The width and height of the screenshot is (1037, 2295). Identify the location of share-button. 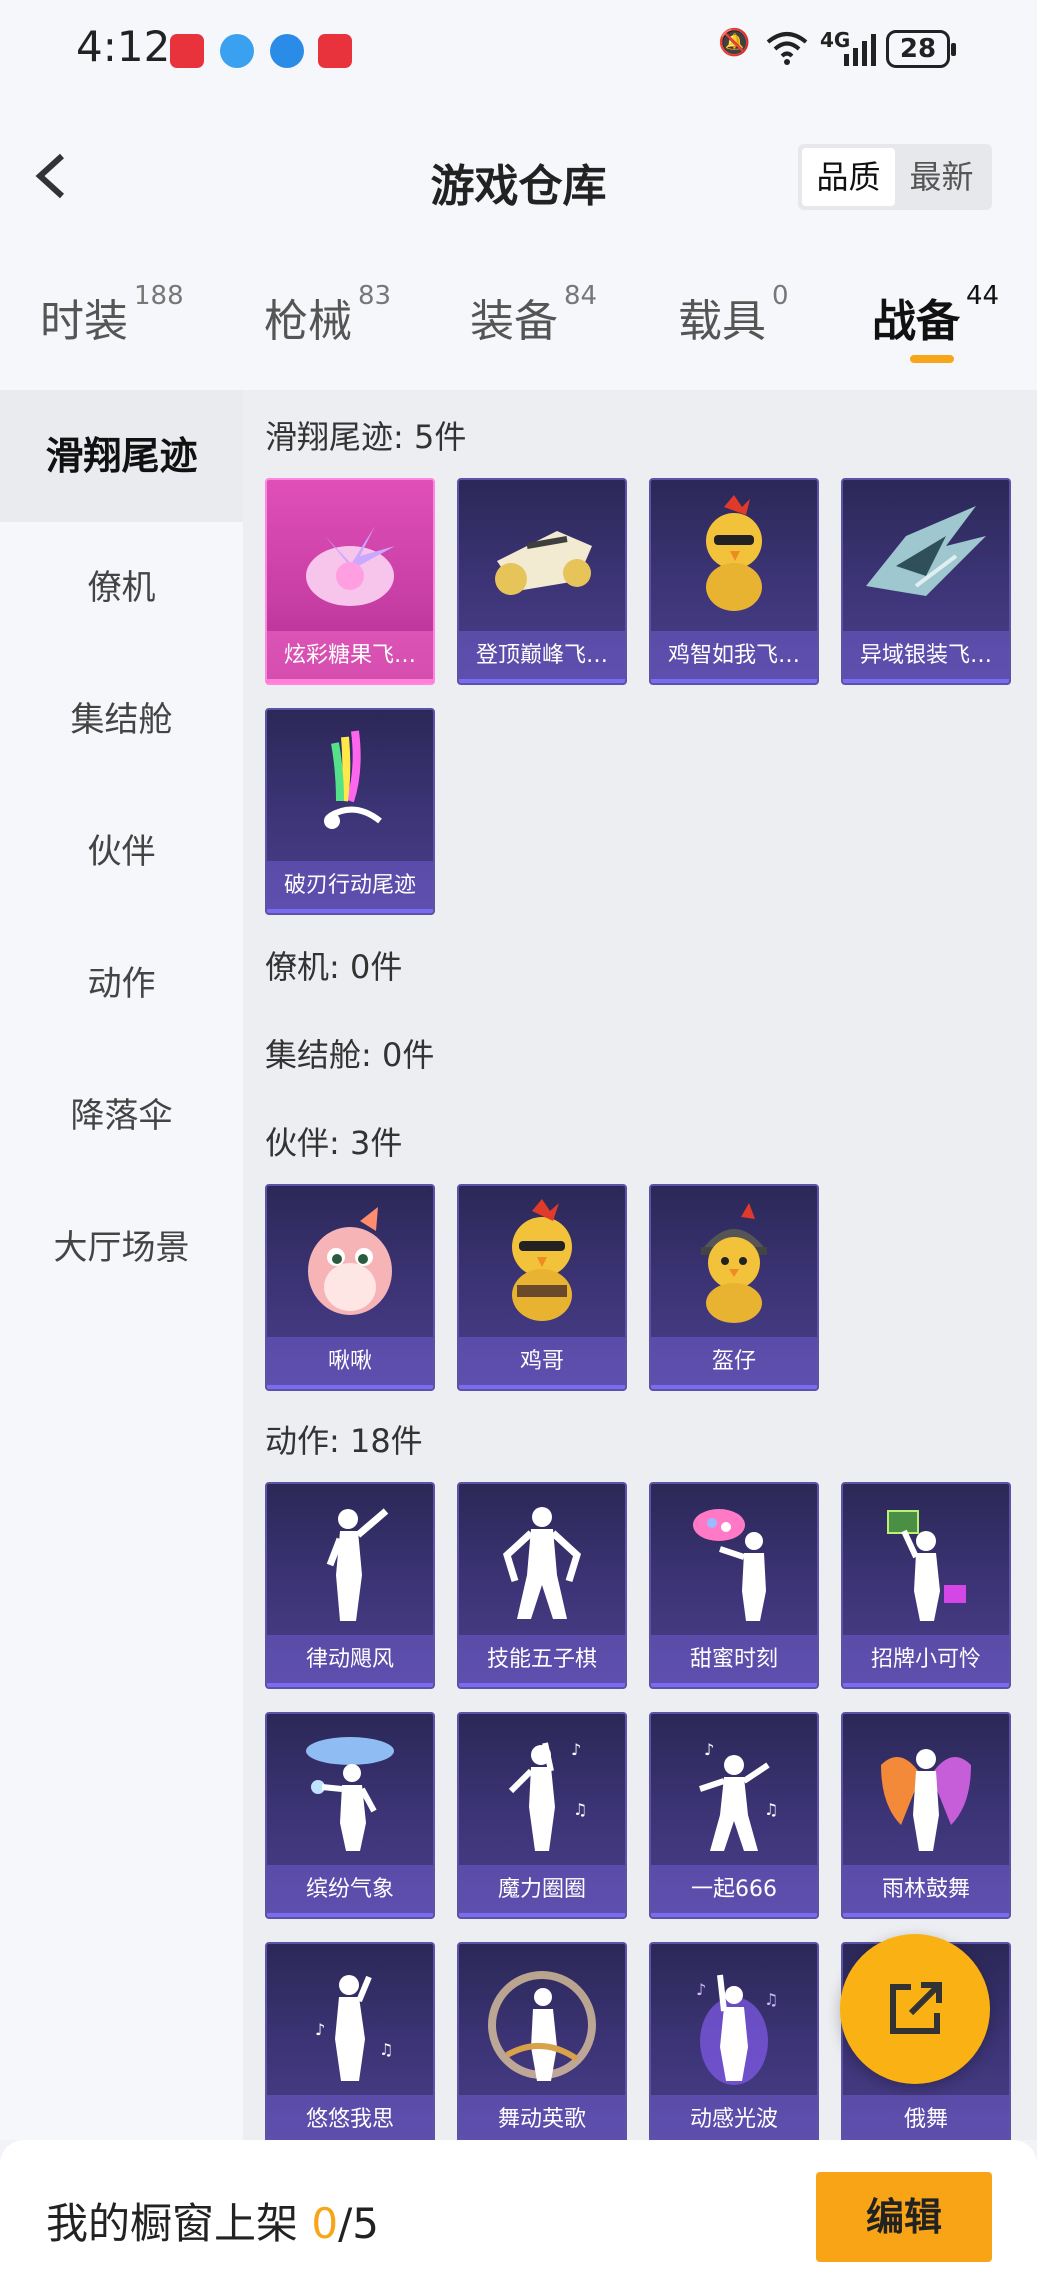
(915, 2009).